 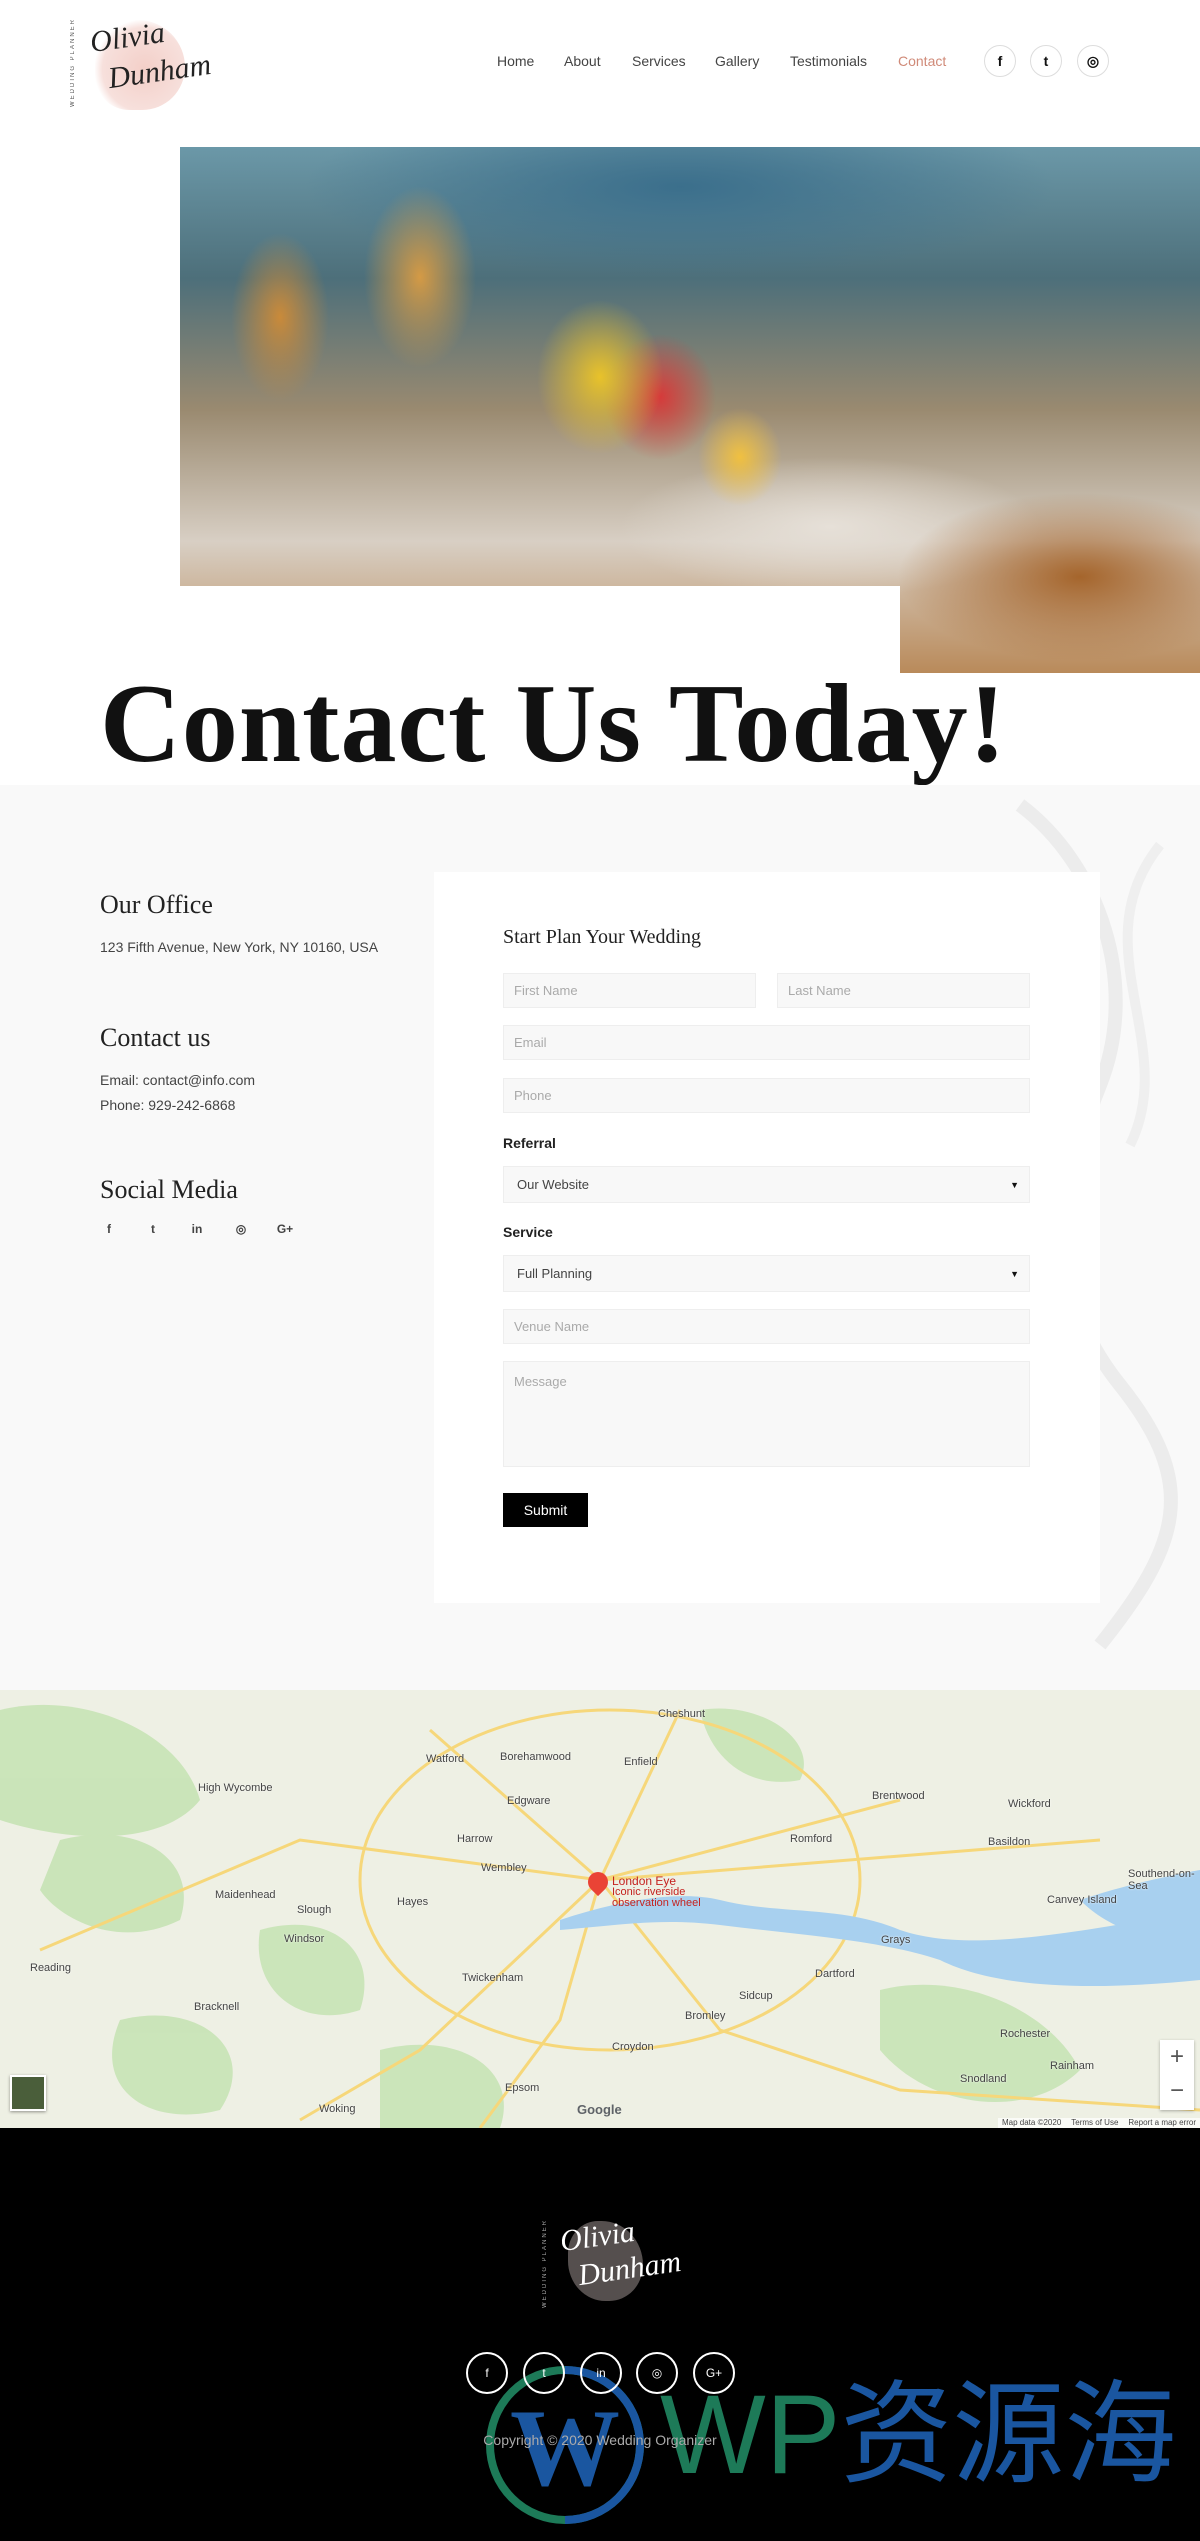 I want to click on email-input: Email, so click(x=766, y=1042).